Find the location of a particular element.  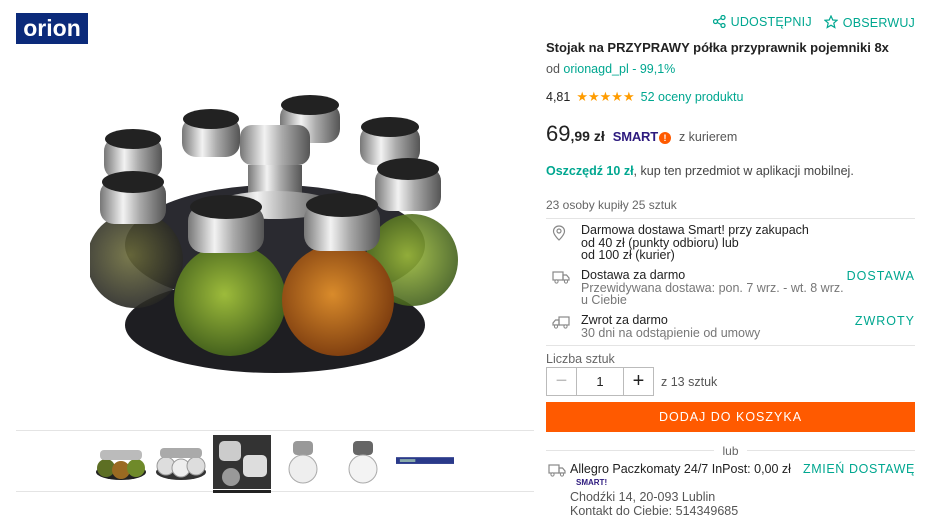

share-button: UDOSTĘPNIJ is located at coordinates (762, 23).